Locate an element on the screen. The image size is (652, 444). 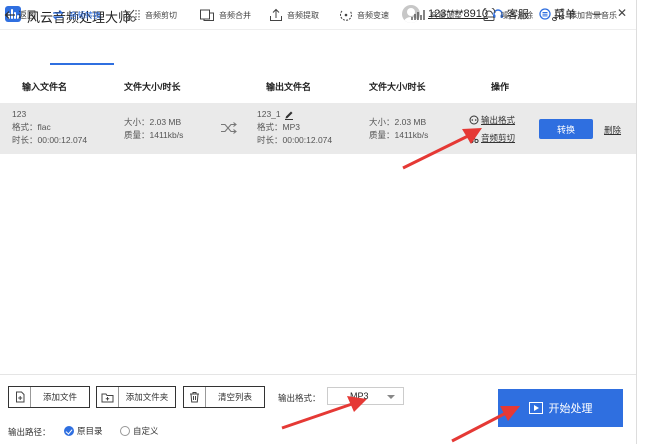
start-processing-button: 开始处理 is located at coordinates (560, 408).